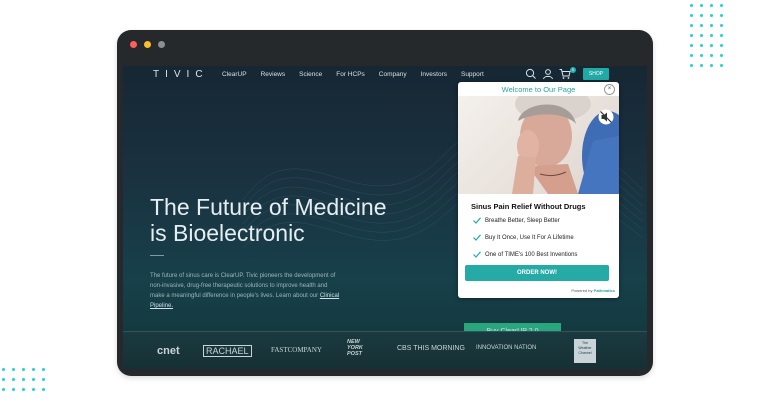  Describe the element at coordinates (350, 74) in the screenshot. I see `nav-item-for-hcps: For HCPs` at that location.